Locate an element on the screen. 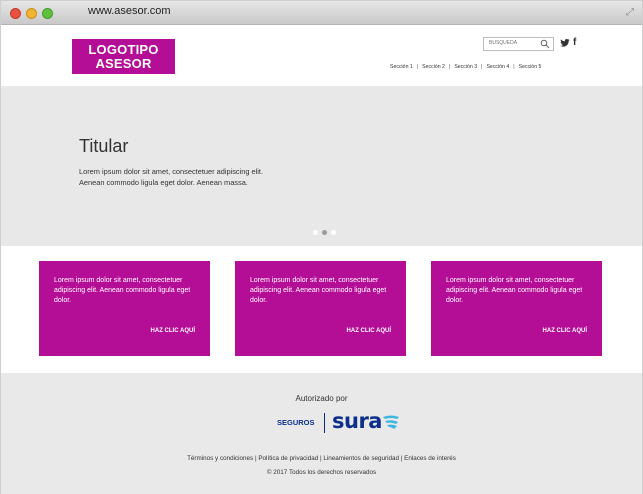 The width and height of the screenshot is (643, 494). browser-titlebar: www.asesor.com ⤢ is located at coordinates (321, 13).